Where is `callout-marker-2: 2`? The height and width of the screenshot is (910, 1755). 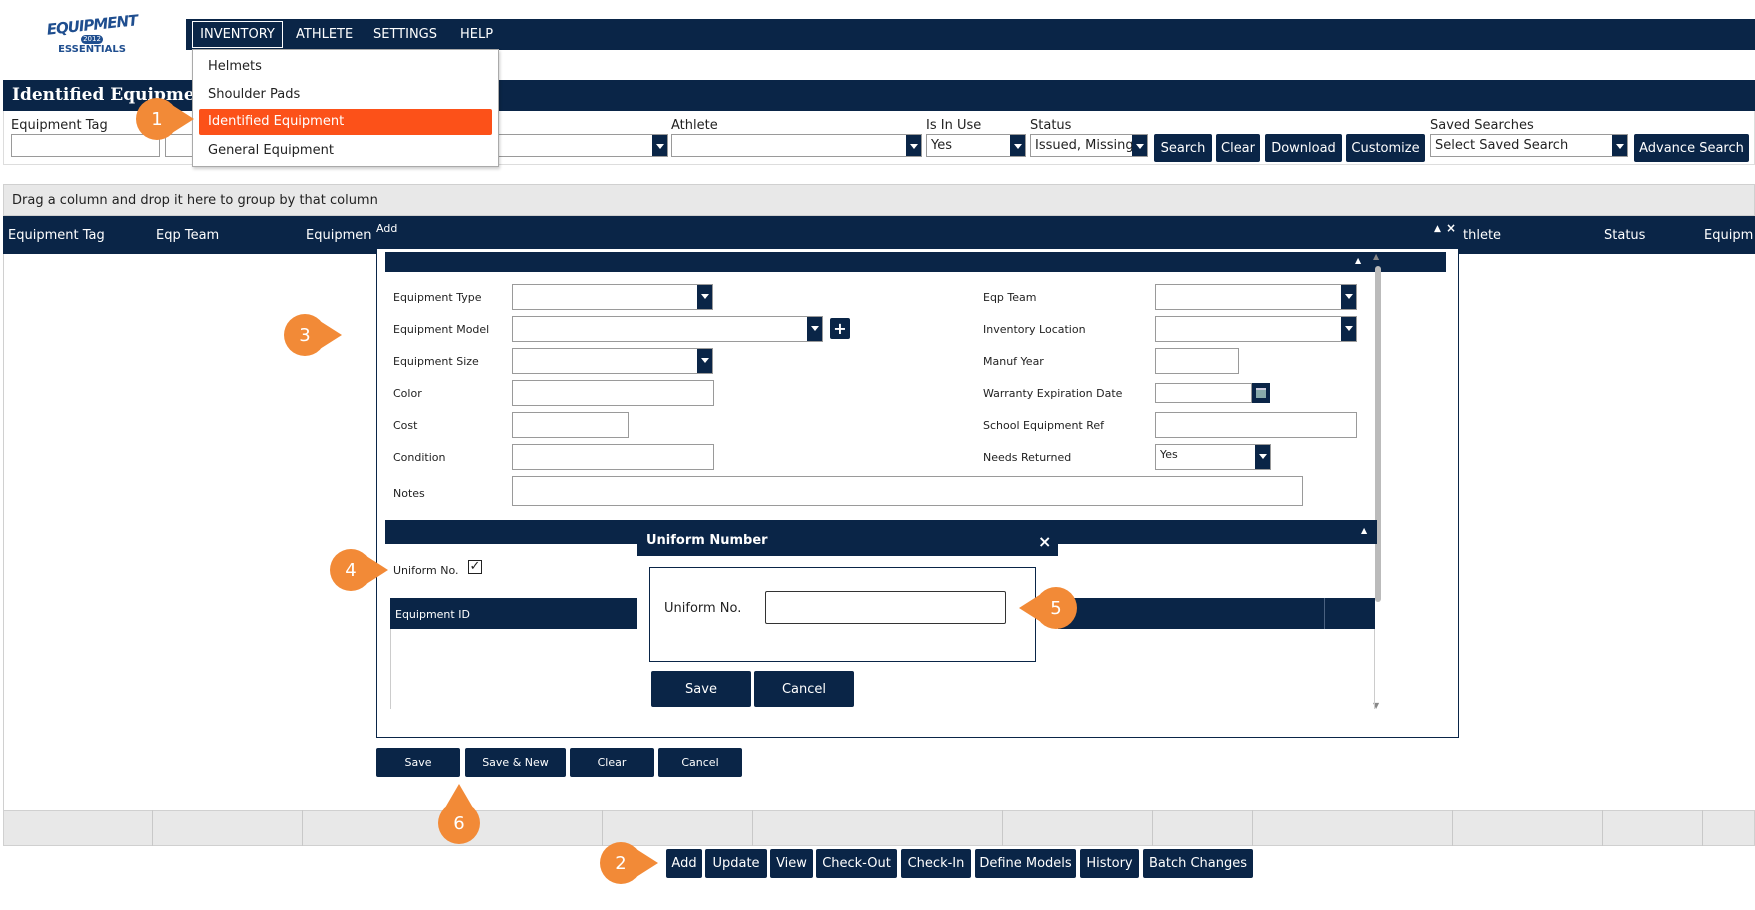
callout-marker-2: 2 is located at coordinates (629, 863).